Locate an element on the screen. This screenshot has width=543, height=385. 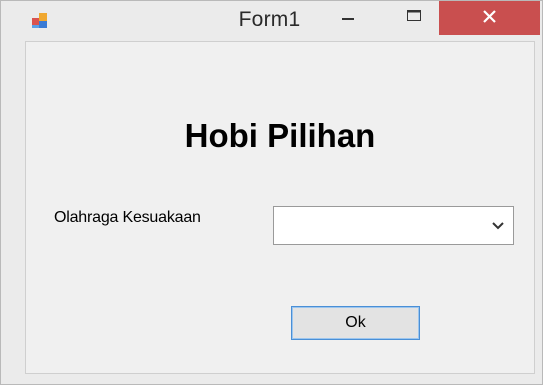
maximize-icon is located at coordinates (414, 15).